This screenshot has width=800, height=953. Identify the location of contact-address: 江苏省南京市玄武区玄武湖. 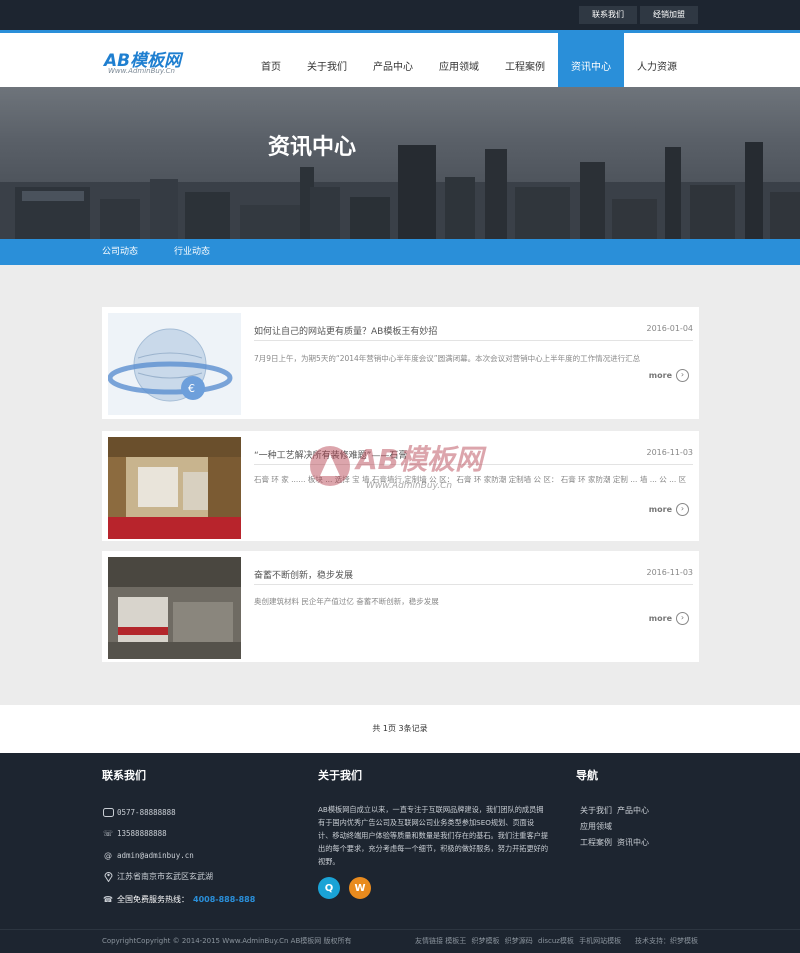
(157, 876).